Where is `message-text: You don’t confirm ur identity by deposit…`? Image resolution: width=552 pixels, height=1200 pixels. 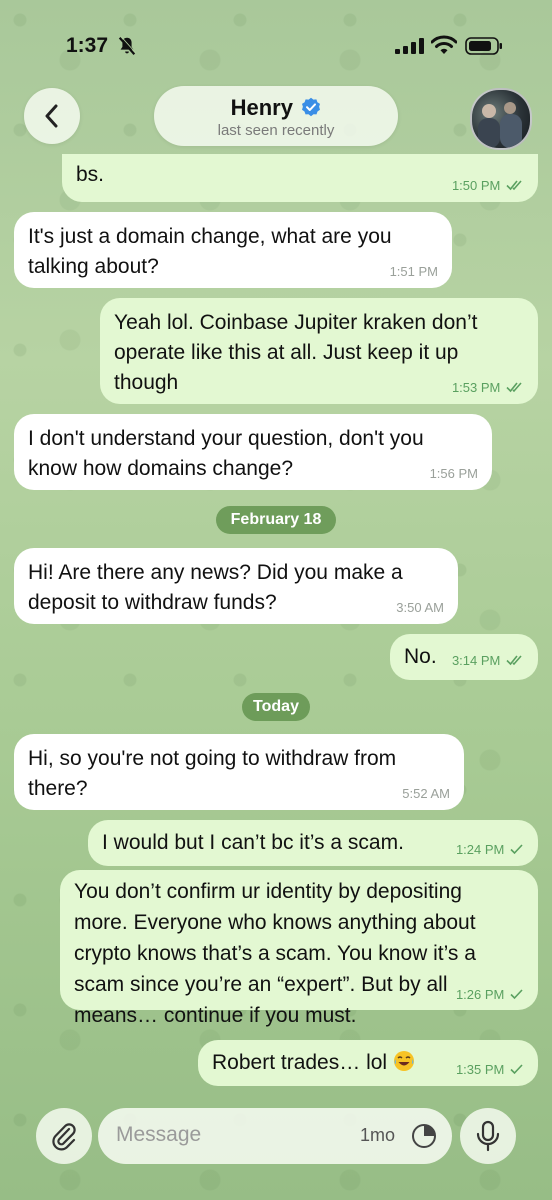
message-text: You don’t confirm ur identity by deposit… is located at coordinates (275, 953).